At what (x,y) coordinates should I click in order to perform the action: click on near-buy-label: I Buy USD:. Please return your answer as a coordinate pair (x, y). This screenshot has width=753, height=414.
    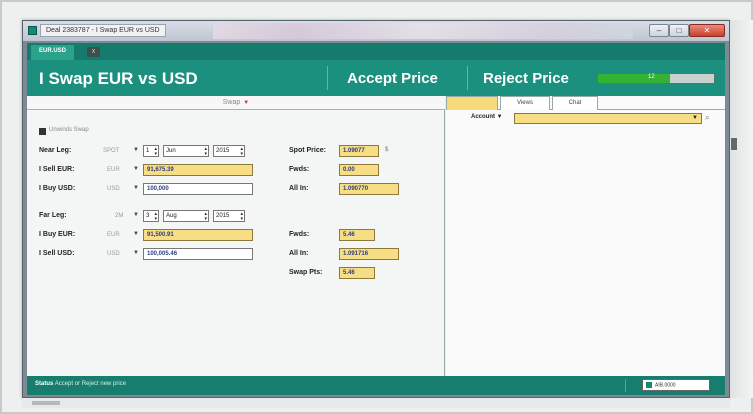
    Looking at the image, I should click on (57, 188).